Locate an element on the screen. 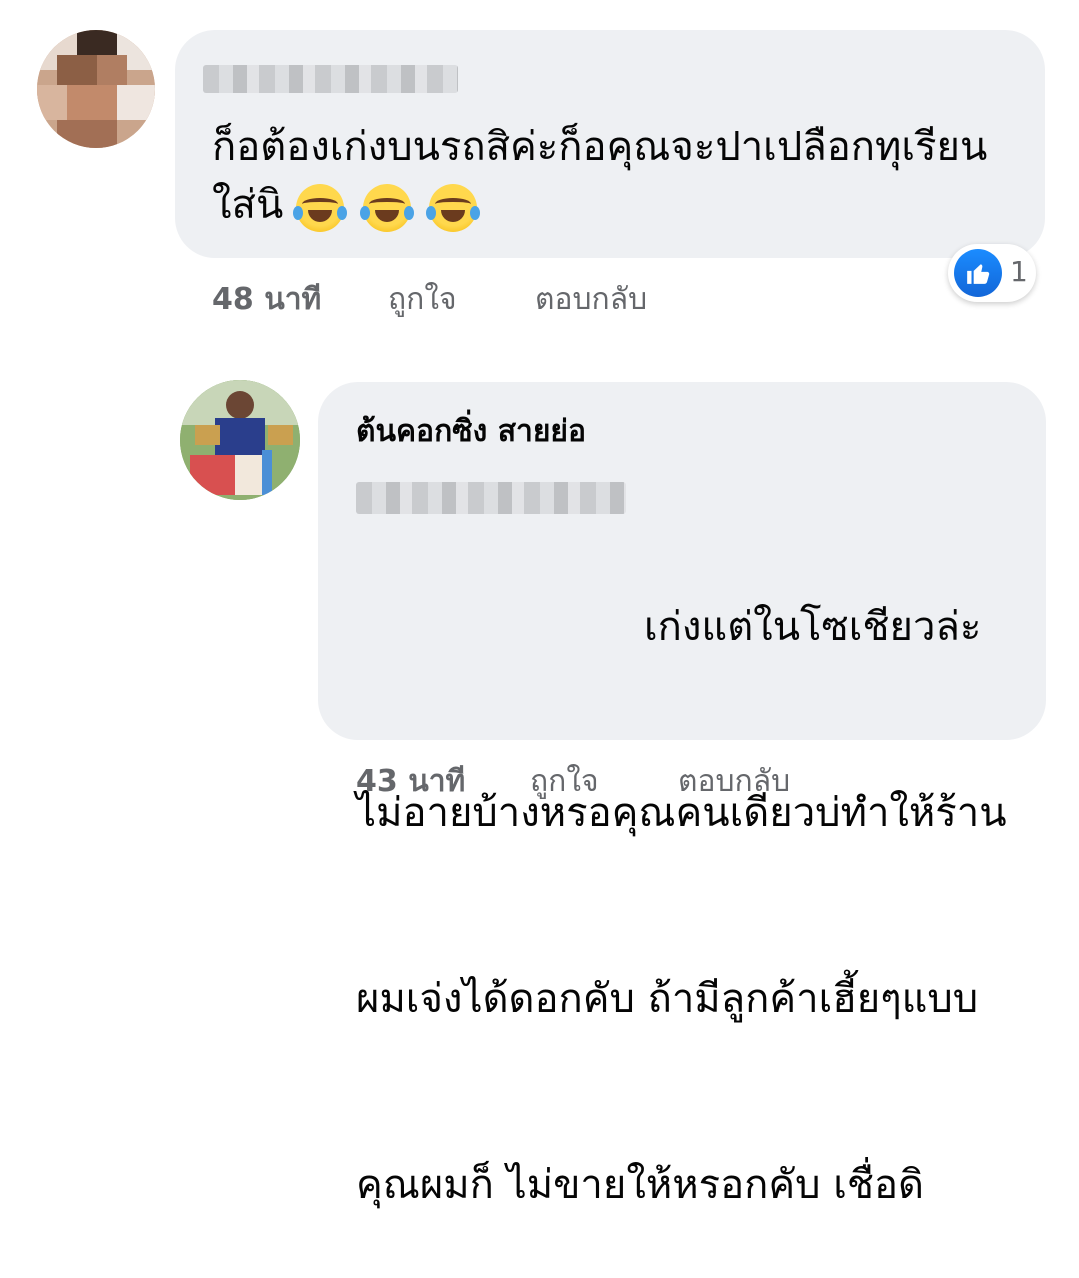 The image size is (1079, 1278). comment-text-line: เก่งแต่ในโซเชียวล่ะ is located at coordinates (813, 627).